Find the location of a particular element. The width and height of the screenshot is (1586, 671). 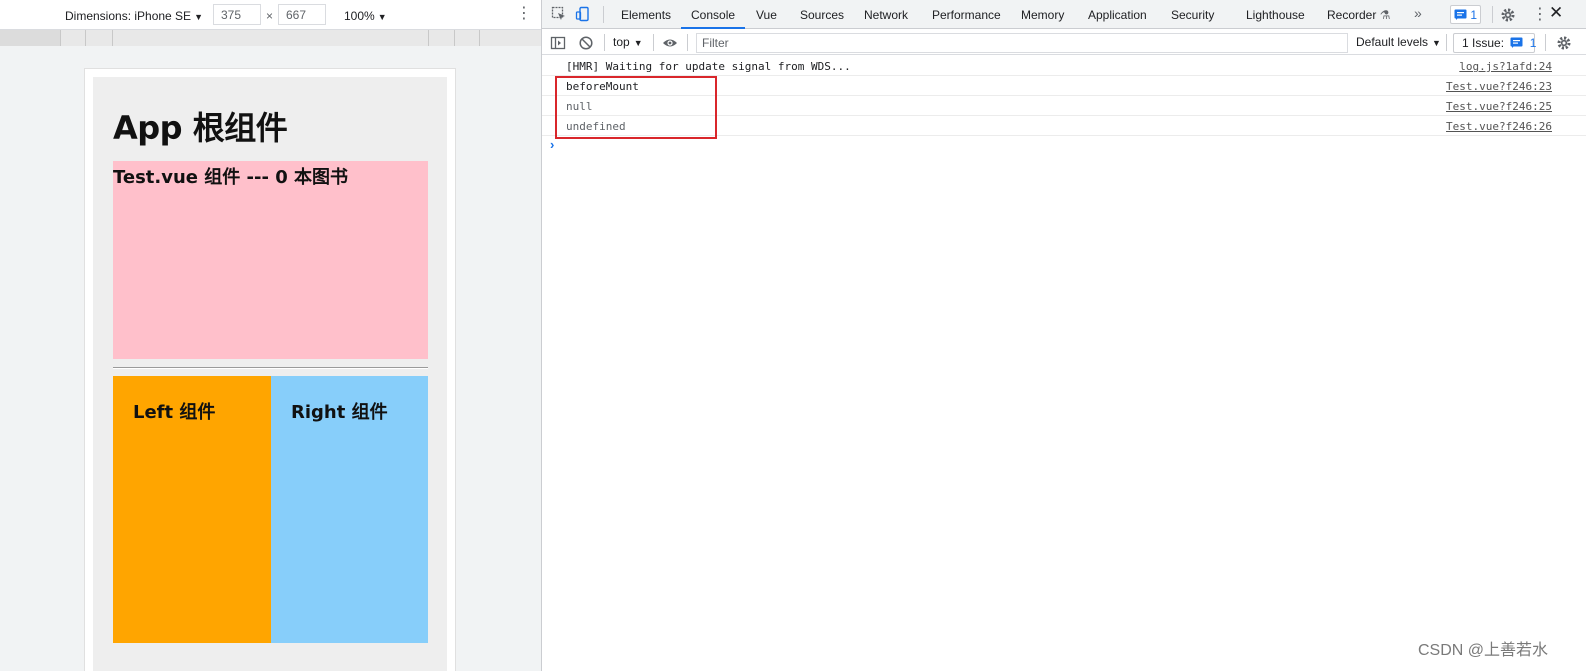

log-message: undefined is located at coordinates (596, 126).